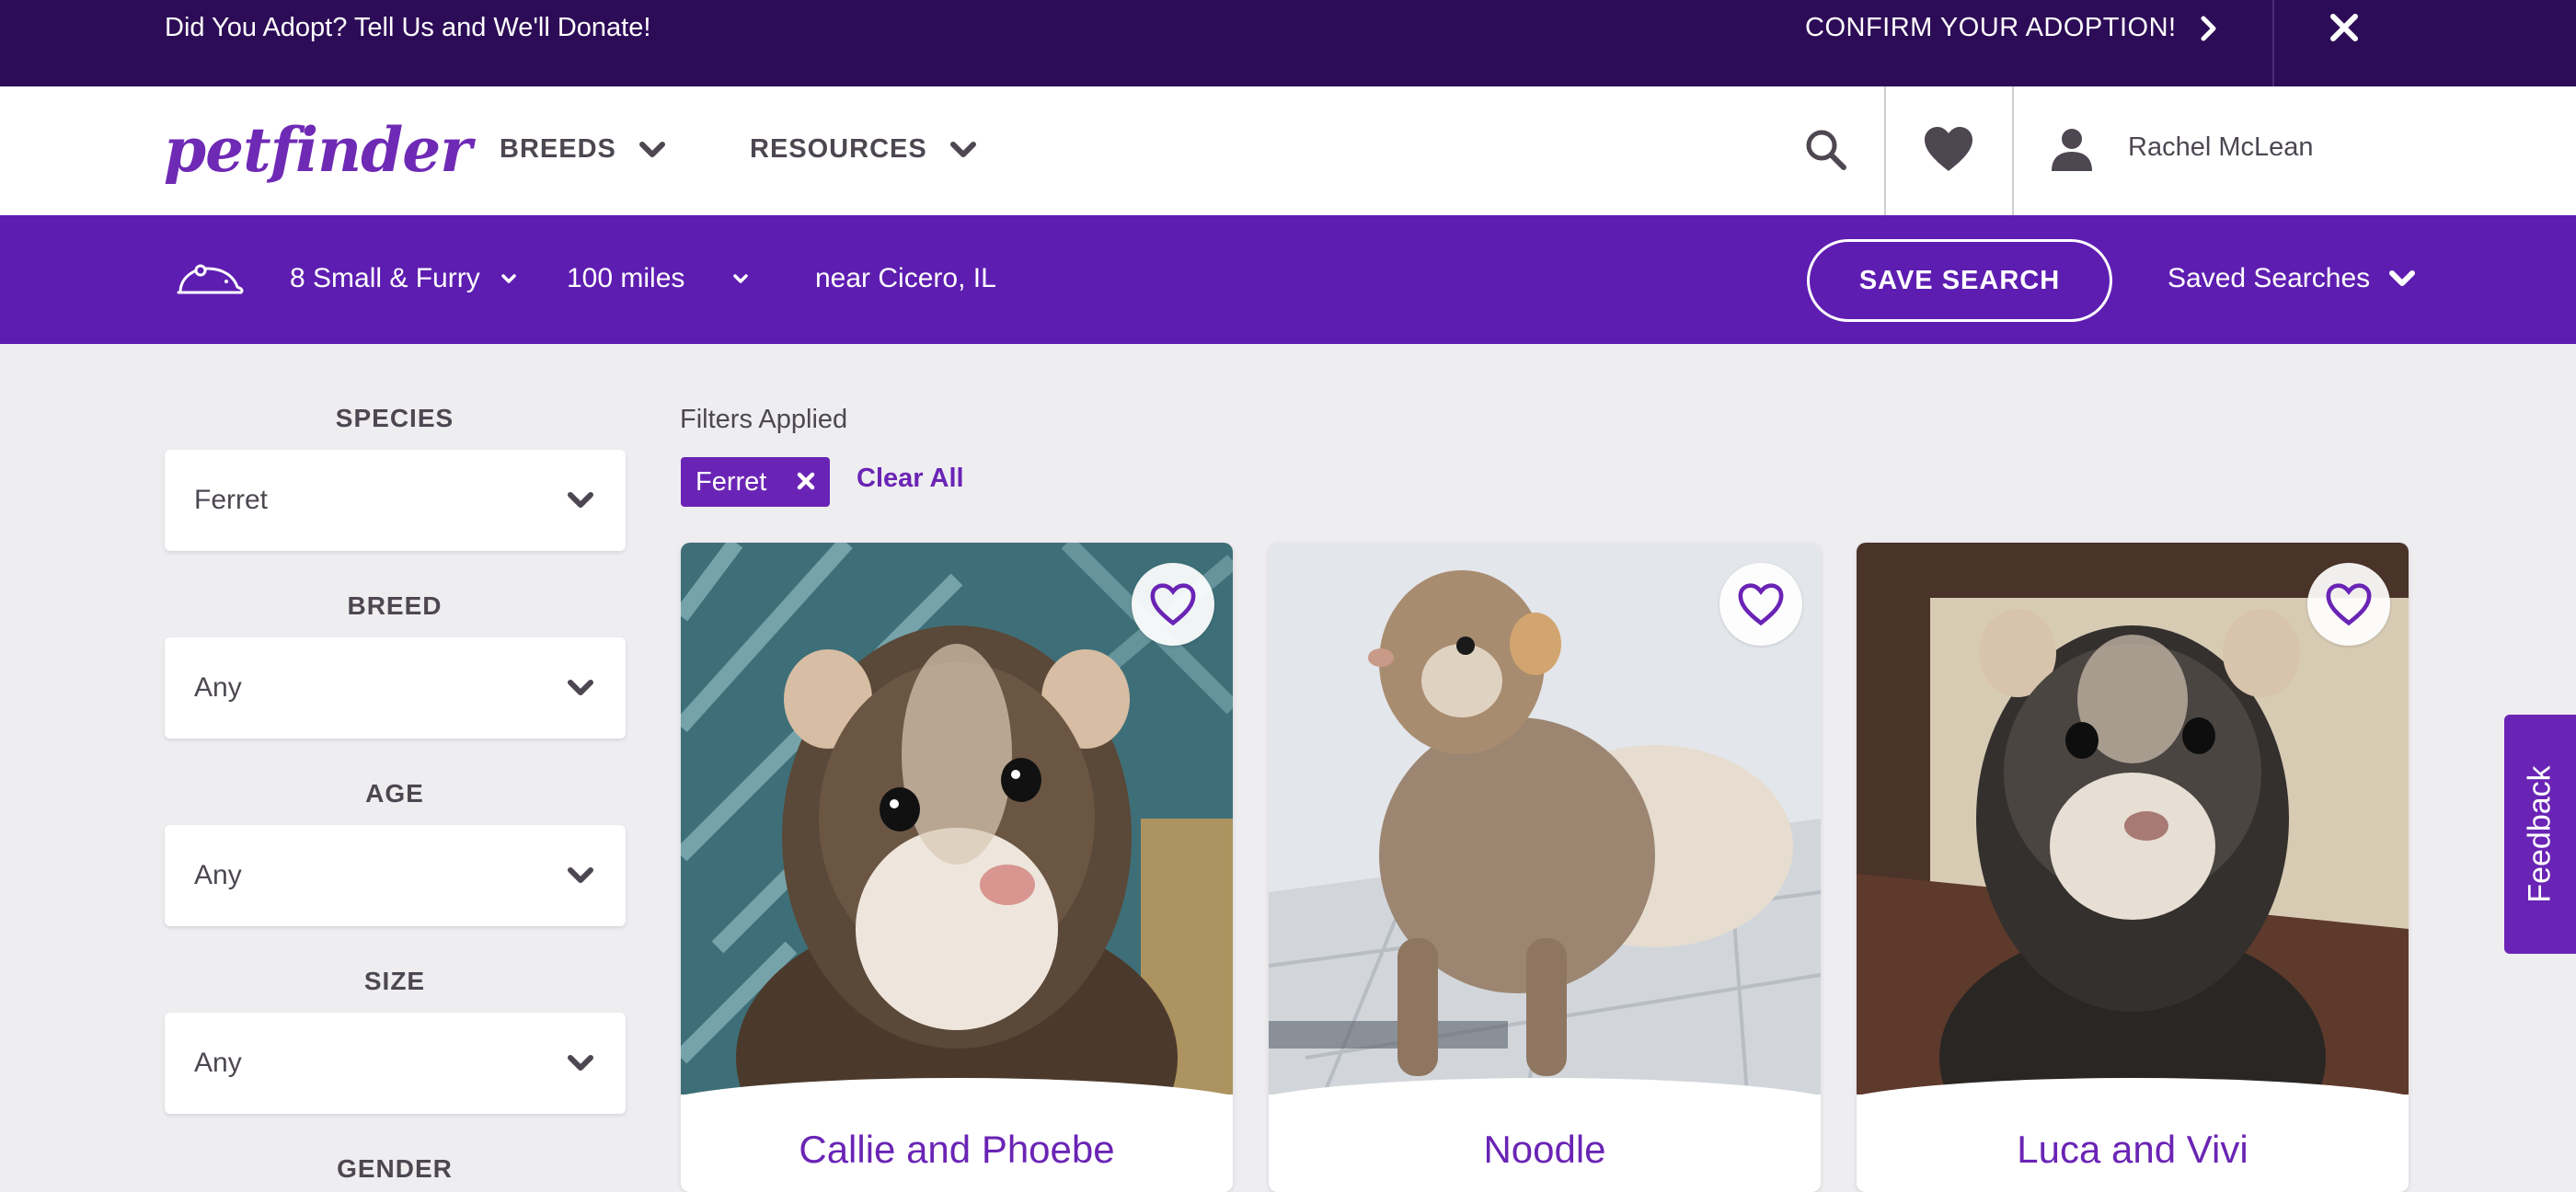 The width and height of the screenshot is (2576, 1192). What do you see at coordinates (2269, 278) in the screenshot?
I see `saved-searches-label: Saved Searches` at bounding box center [2269, 278].